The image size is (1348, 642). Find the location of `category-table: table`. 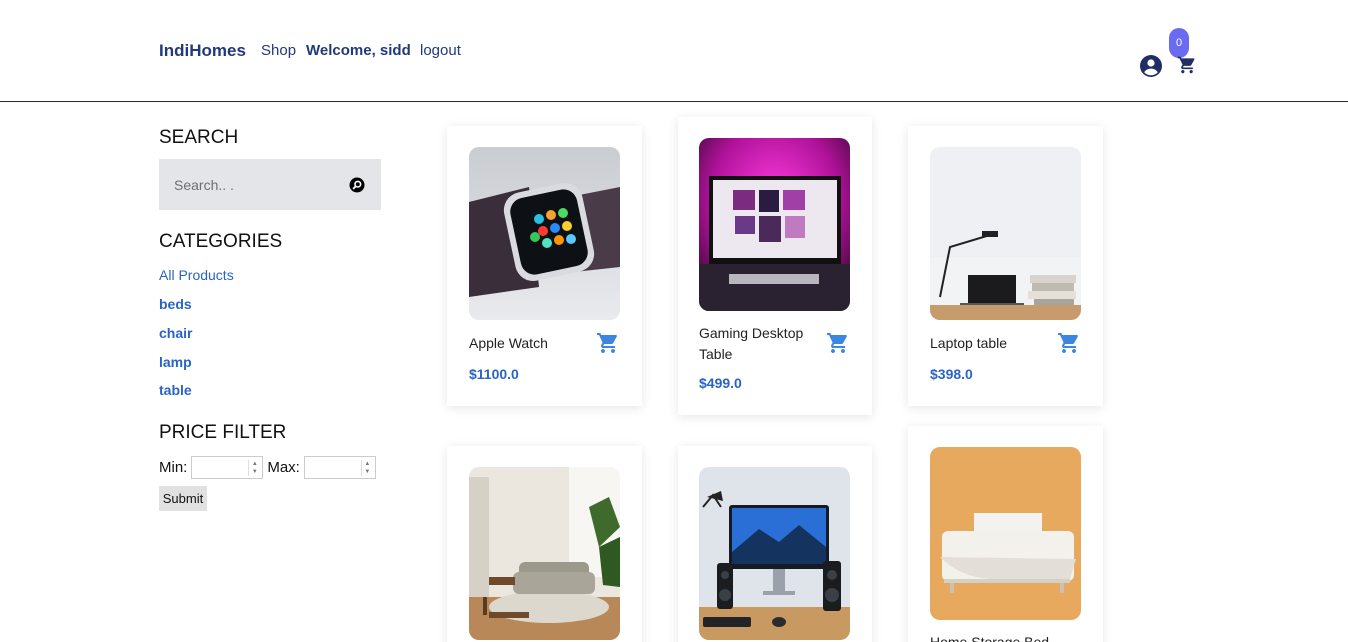

category-table: table is located at coordinates (175, 390).